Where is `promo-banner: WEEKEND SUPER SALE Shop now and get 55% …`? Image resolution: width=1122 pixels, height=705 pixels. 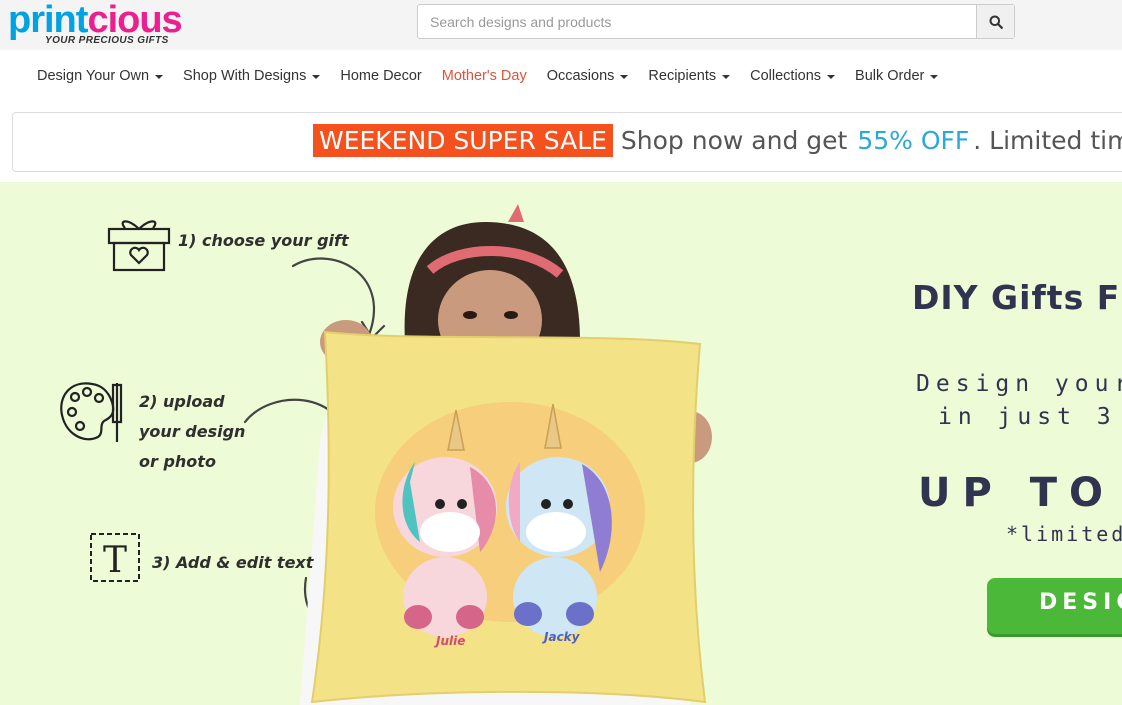 promo-banner: WEEKEND SUPER SALE Shop now and get 55% … is located at coordinates (567, 142).